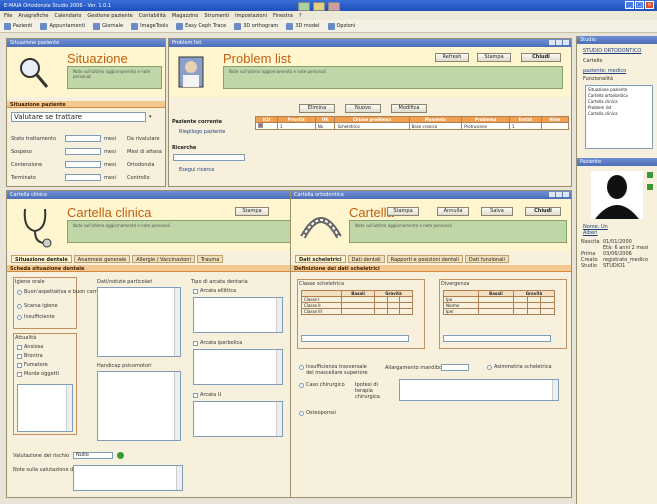 Image resolution: width=657 pixels, height=504 pixels. What do you see at coordinates (424, 259) in the screenshot?
I see `tab-rapporti: Rapporti e posizioni dentali` at bounding box center [424, 259].